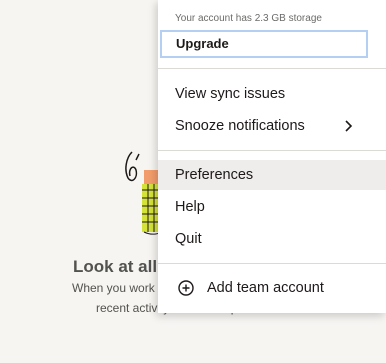 This screenshot has height=363, width=386. I want to click on chevron-right-icon, so click(349, 126).